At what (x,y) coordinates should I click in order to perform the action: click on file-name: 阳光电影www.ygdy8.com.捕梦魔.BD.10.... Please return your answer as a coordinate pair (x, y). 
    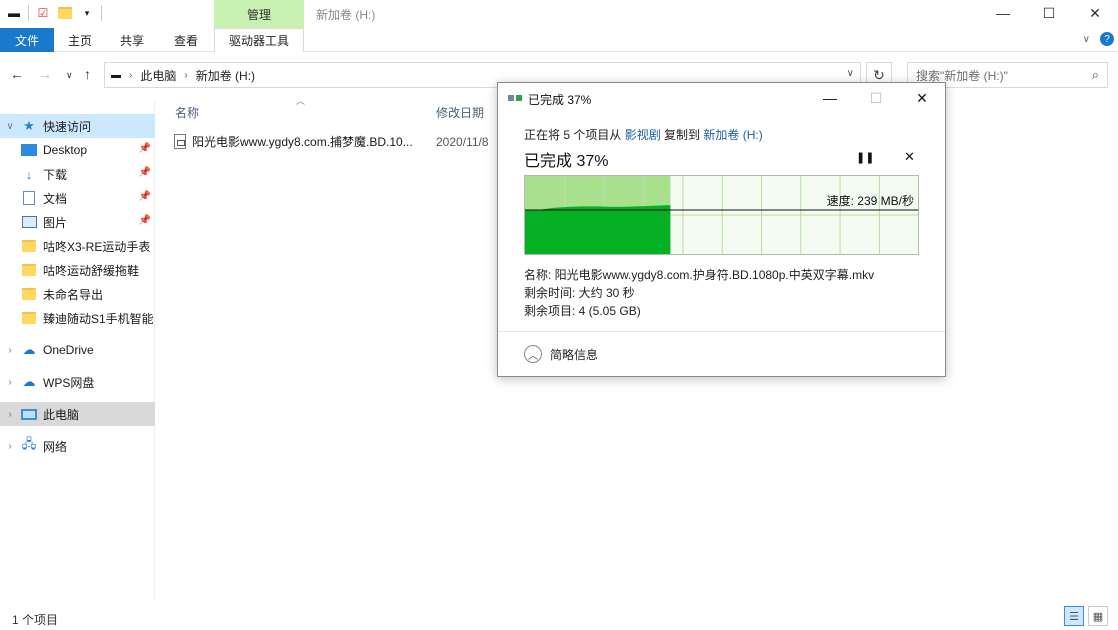
    Looking at the image, I should click on (302, 141).